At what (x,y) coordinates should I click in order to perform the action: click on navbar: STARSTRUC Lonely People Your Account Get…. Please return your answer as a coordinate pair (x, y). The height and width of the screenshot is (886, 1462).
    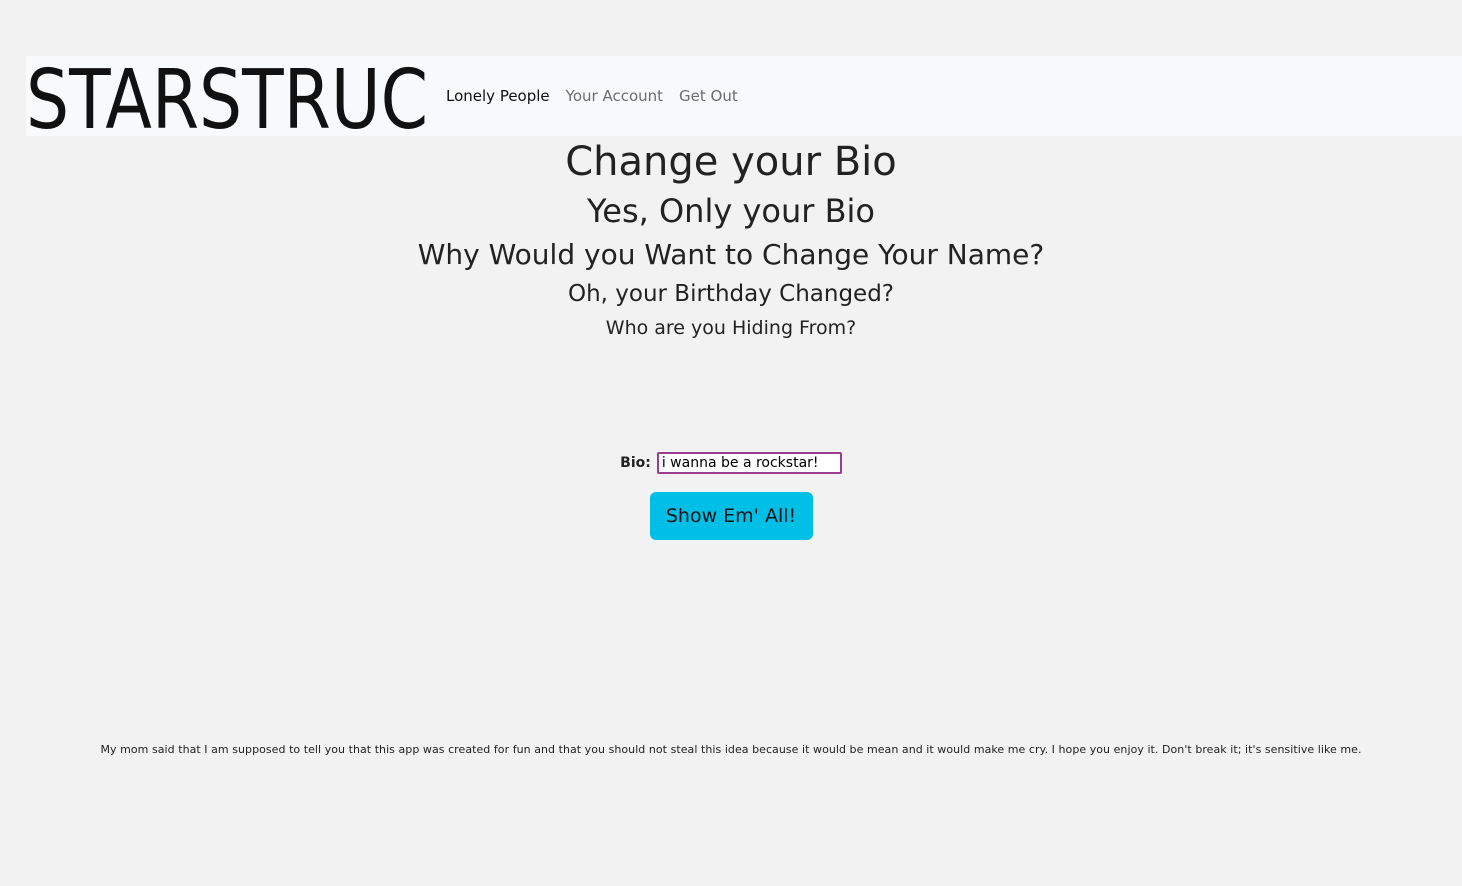
    Looking at the image, I should click on (744, 96).